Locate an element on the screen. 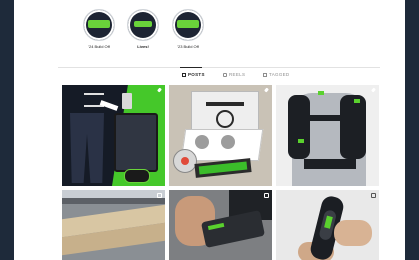 Image resolution: width=419 pixels, height=260 pixels. tab-tagged: TAGGED is located at coordinates (276, 74).